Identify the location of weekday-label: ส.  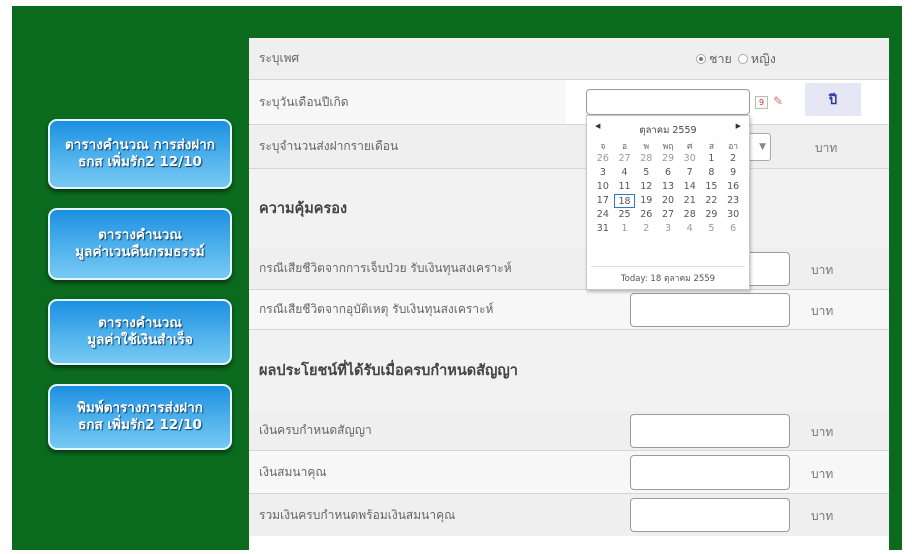
(711, 147).